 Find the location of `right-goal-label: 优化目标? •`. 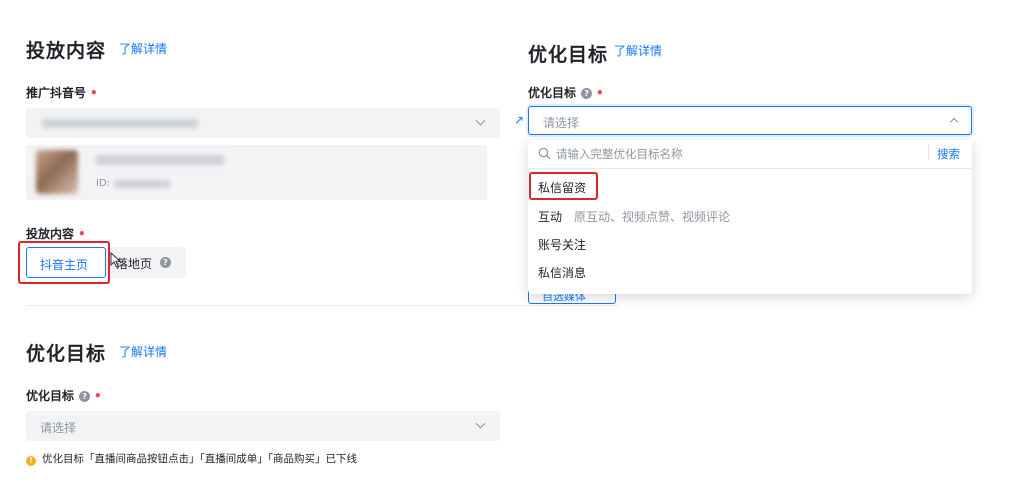

right-goal-label: 优化目标? • is located at coordinates (566, 92).